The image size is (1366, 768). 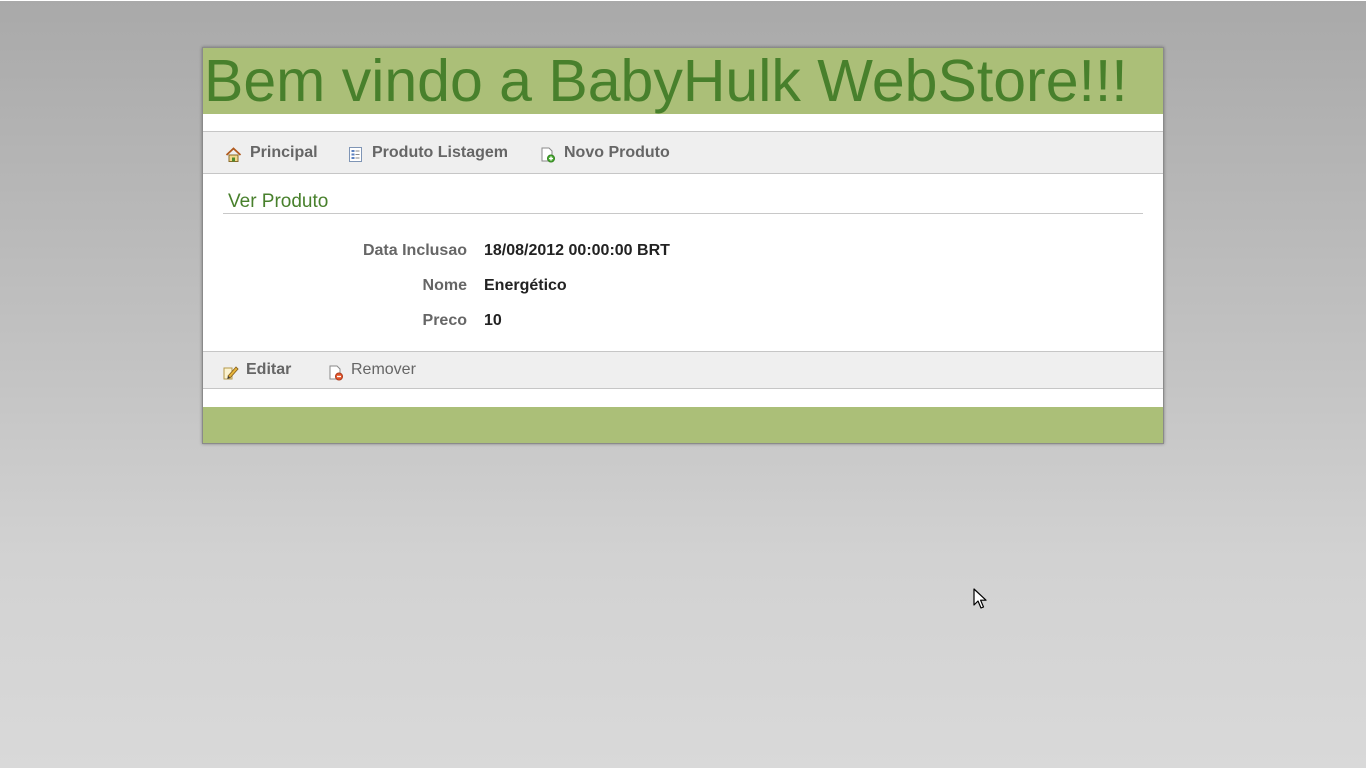 What do you see at coordinates (683, 321) in the screenshot?
I see `property-row-preco: Preco 10` at bounding box center [683, 321].